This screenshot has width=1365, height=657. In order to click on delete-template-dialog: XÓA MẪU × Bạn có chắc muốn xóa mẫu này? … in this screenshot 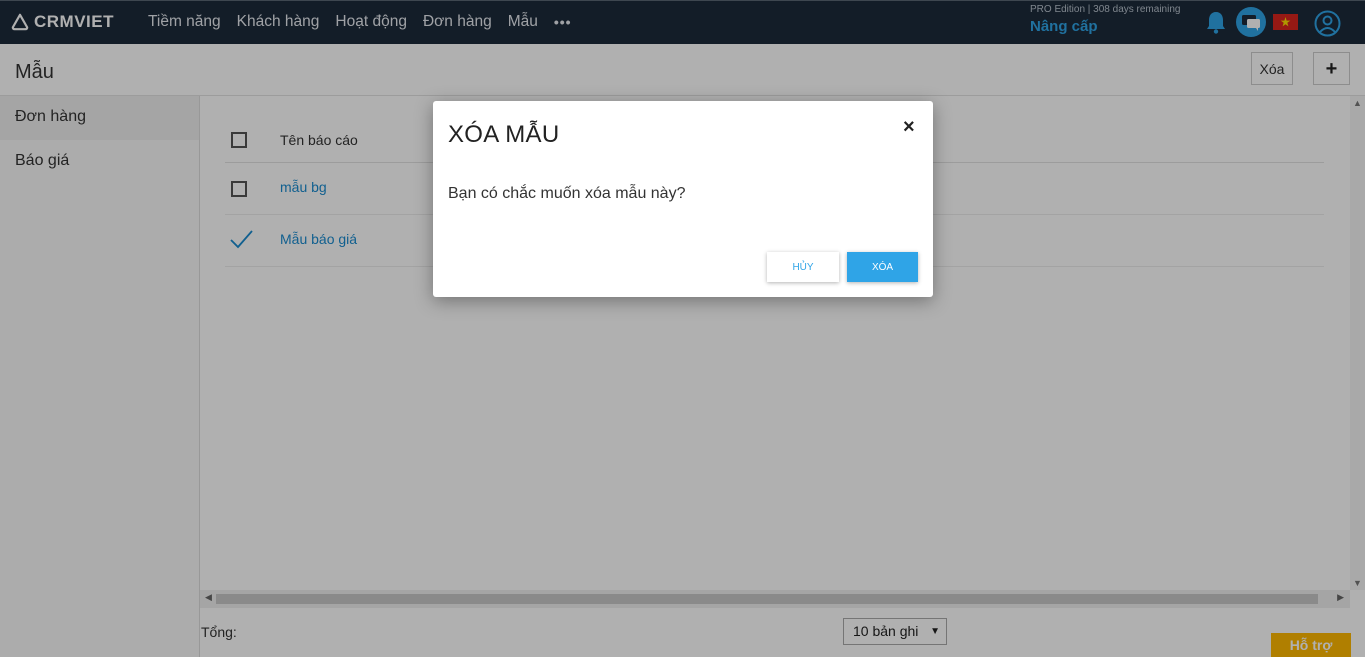, I will do `click(683, 199)`.